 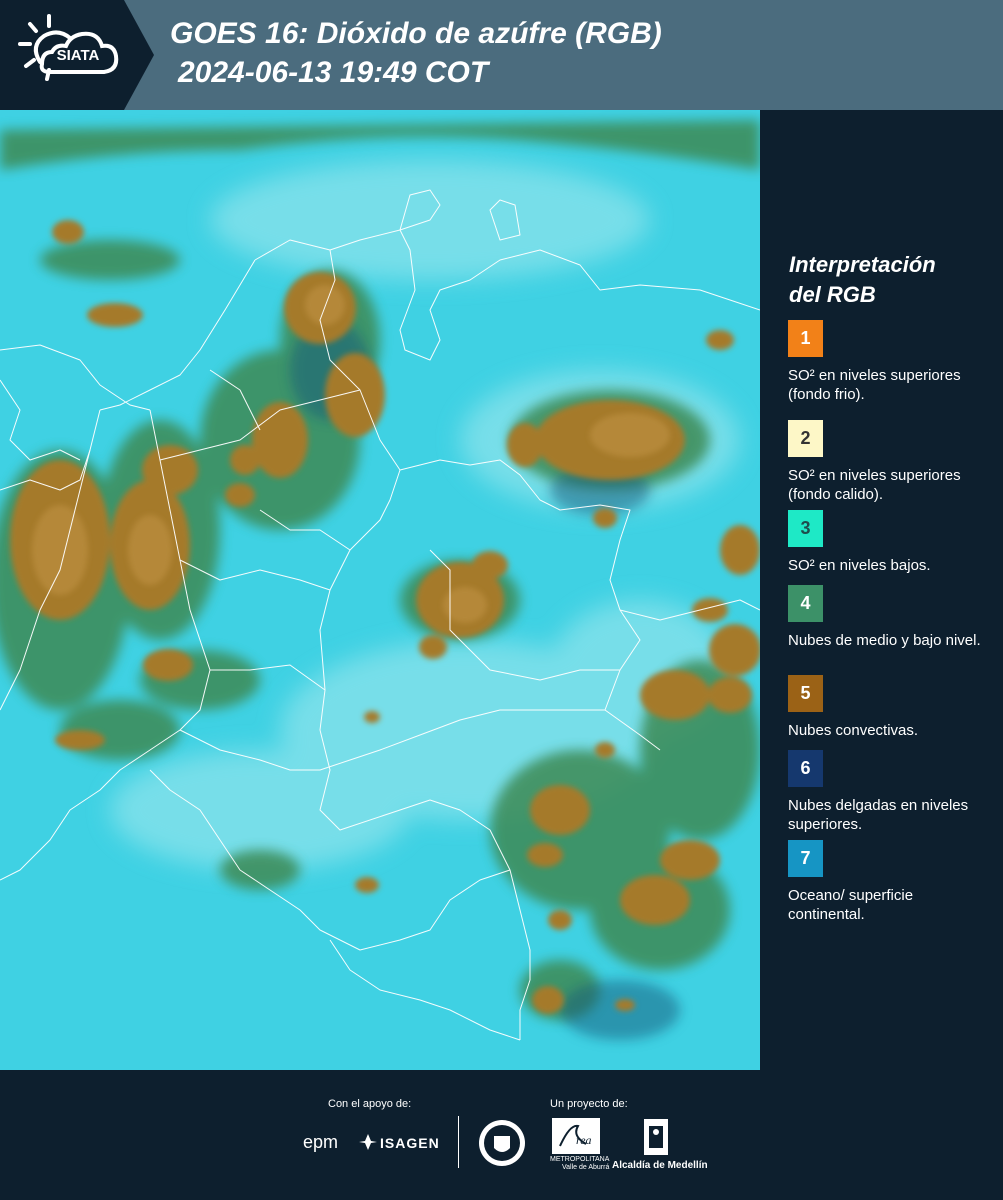 I want to click on seal-icon, so click(x=502, y=1143).